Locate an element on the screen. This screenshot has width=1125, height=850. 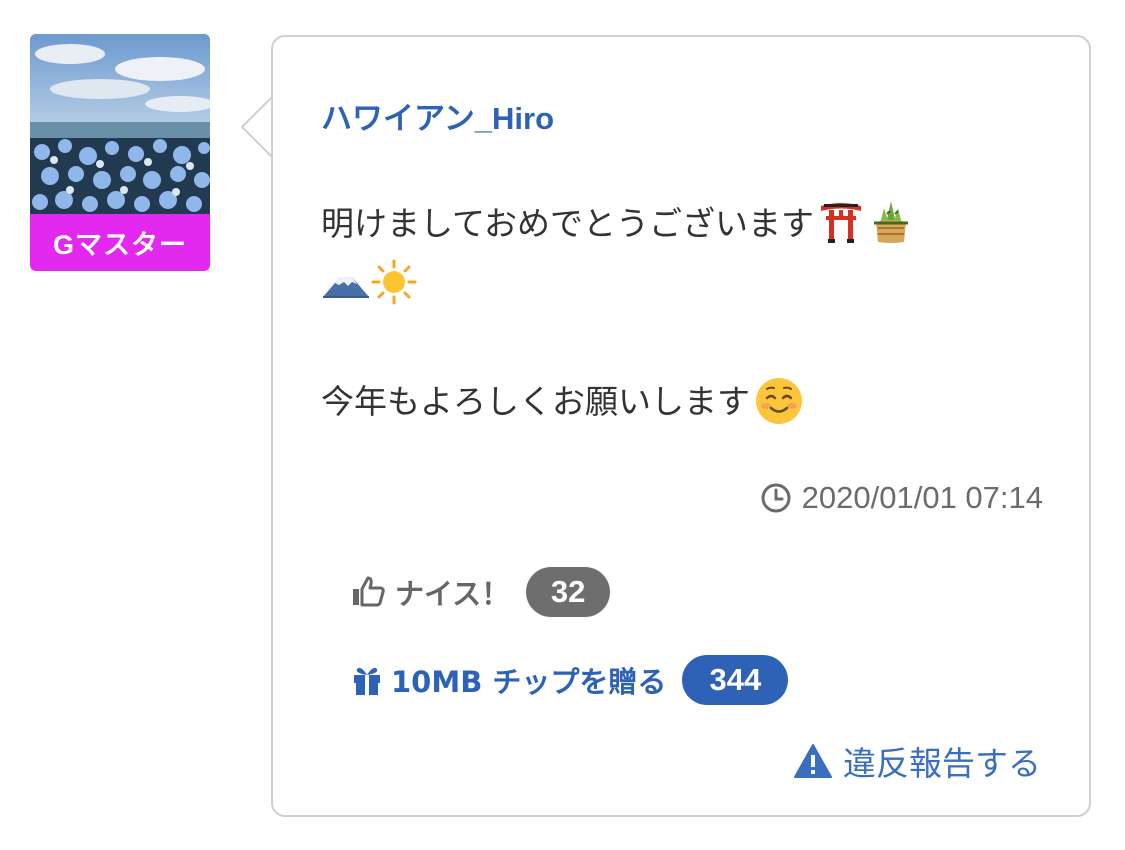
report-link: 違反報告する is located at coordinates (917, 761).